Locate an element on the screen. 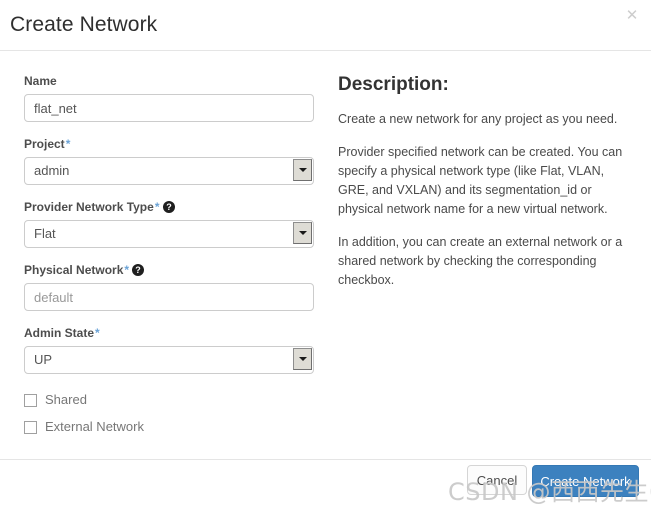 This screenshot has height=514, width=651. field-name-label: Name is located at coordinates (40, 81).